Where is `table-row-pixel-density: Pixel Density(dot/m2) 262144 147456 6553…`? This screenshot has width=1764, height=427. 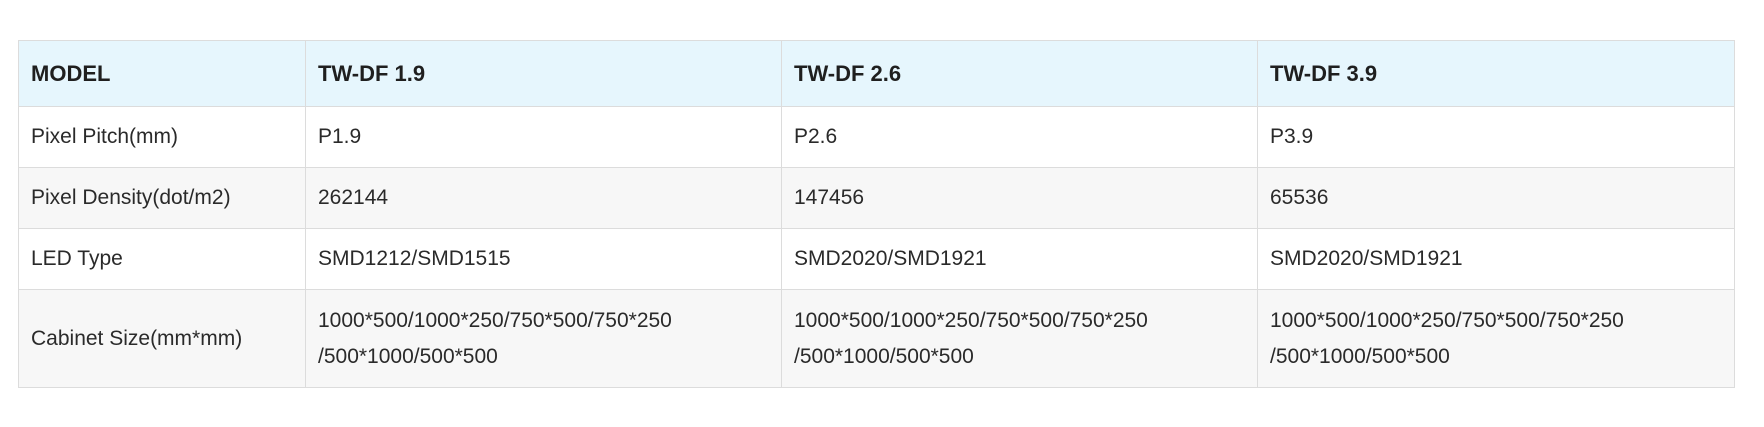 table-row-pixel-density: Pixel Density(dot/m2) 262144 147456 6553… is located at coordinates (876, 198).